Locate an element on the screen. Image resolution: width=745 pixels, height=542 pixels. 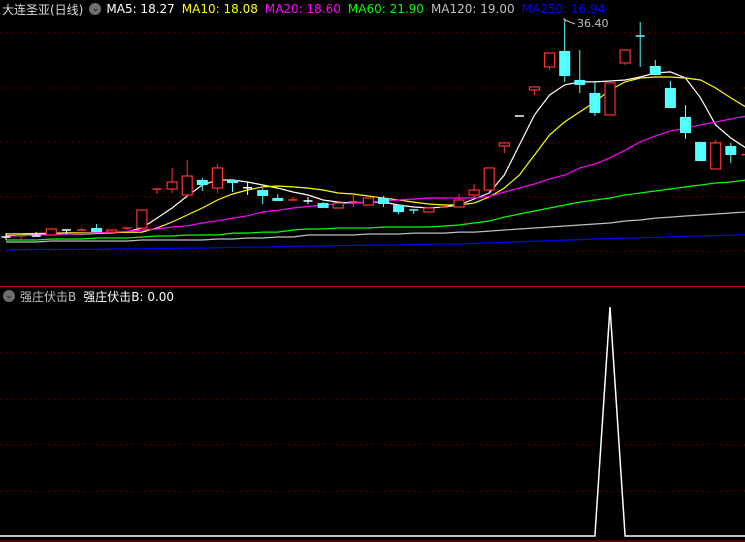
high-price-marker: 36.40 is located at coordinates (586, 23).